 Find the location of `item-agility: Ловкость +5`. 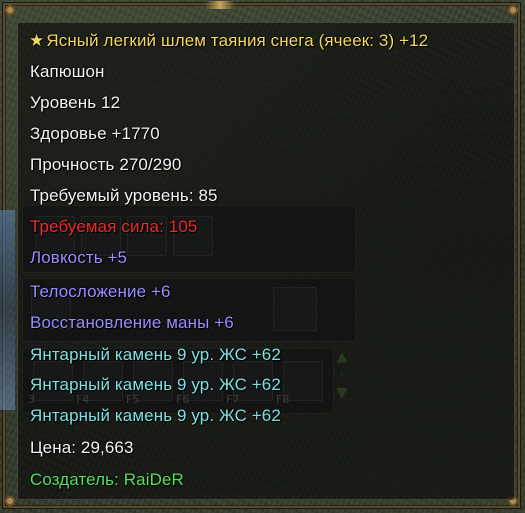

item-agility: Ловкость +5 is located at coordinates (79, 257).